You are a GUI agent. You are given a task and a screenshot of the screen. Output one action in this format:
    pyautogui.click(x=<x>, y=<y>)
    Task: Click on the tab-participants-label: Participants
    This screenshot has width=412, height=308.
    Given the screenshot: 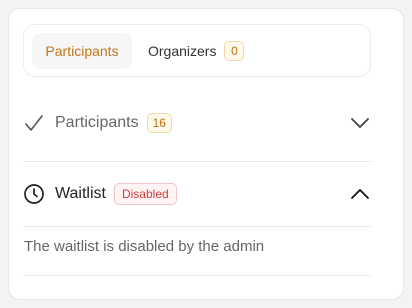 What is the action you would take?
    pyautogui.click(x=82, y=51)
    